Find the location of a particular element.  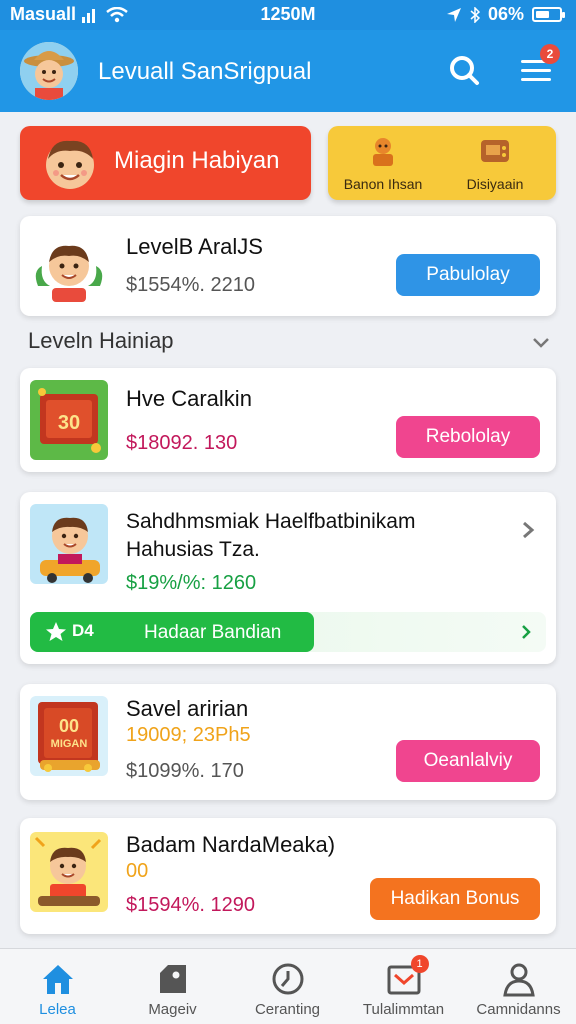

home-icon is located at coordinates (57, 979).